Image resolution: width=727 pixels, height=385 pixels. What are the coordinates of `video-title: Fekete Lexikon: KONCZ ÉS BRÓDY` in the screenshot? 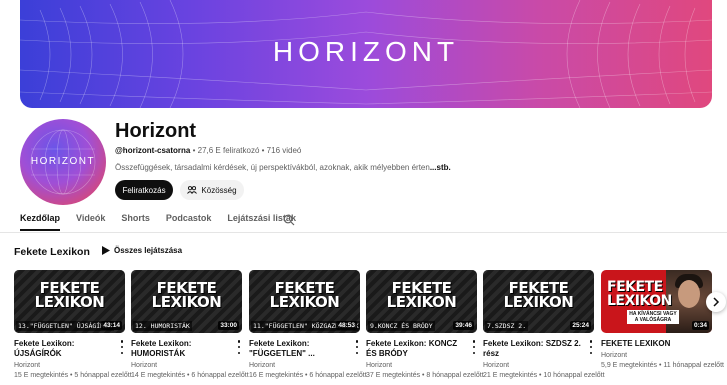 It's located at (421, 349).